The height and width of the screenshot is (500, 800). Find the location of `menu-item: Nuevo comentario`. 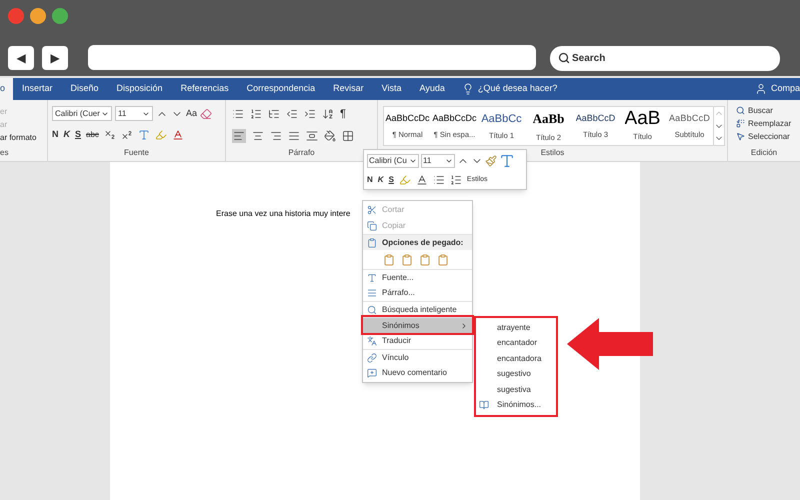

menu-item: Nuevo comentario is located at coordinates (417, 373).